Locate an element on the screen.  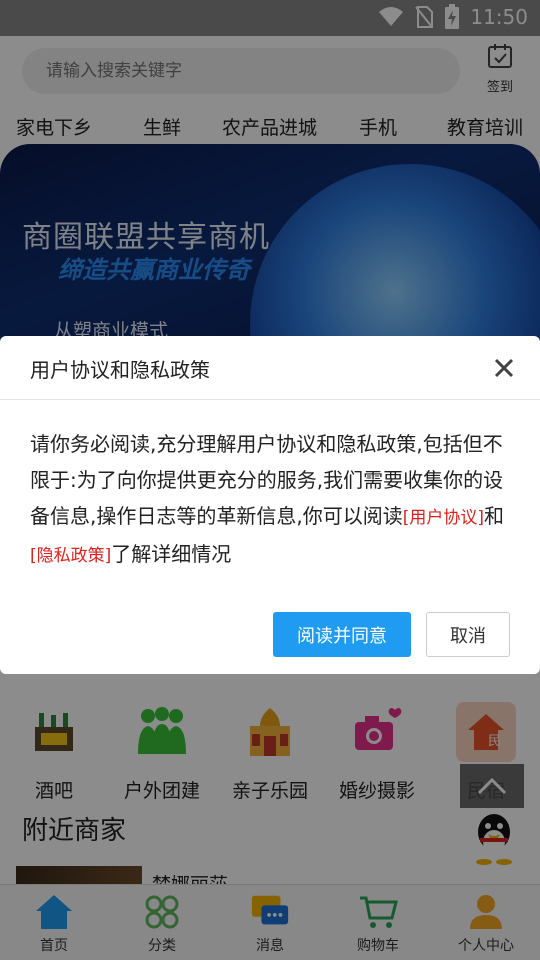
cancel-button: 取消 is located at coordinates (468, 634).